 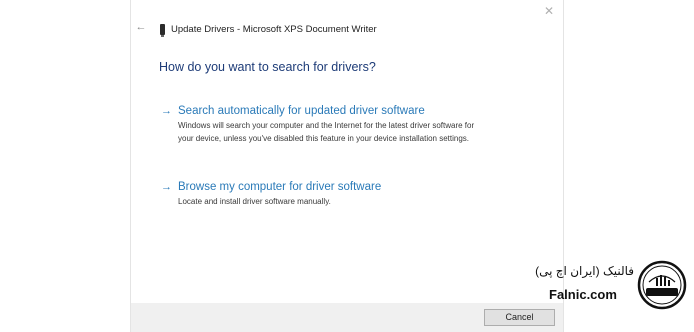 I want to click on option-title: Browse my computer for driver software, so click(x=279, y=187).